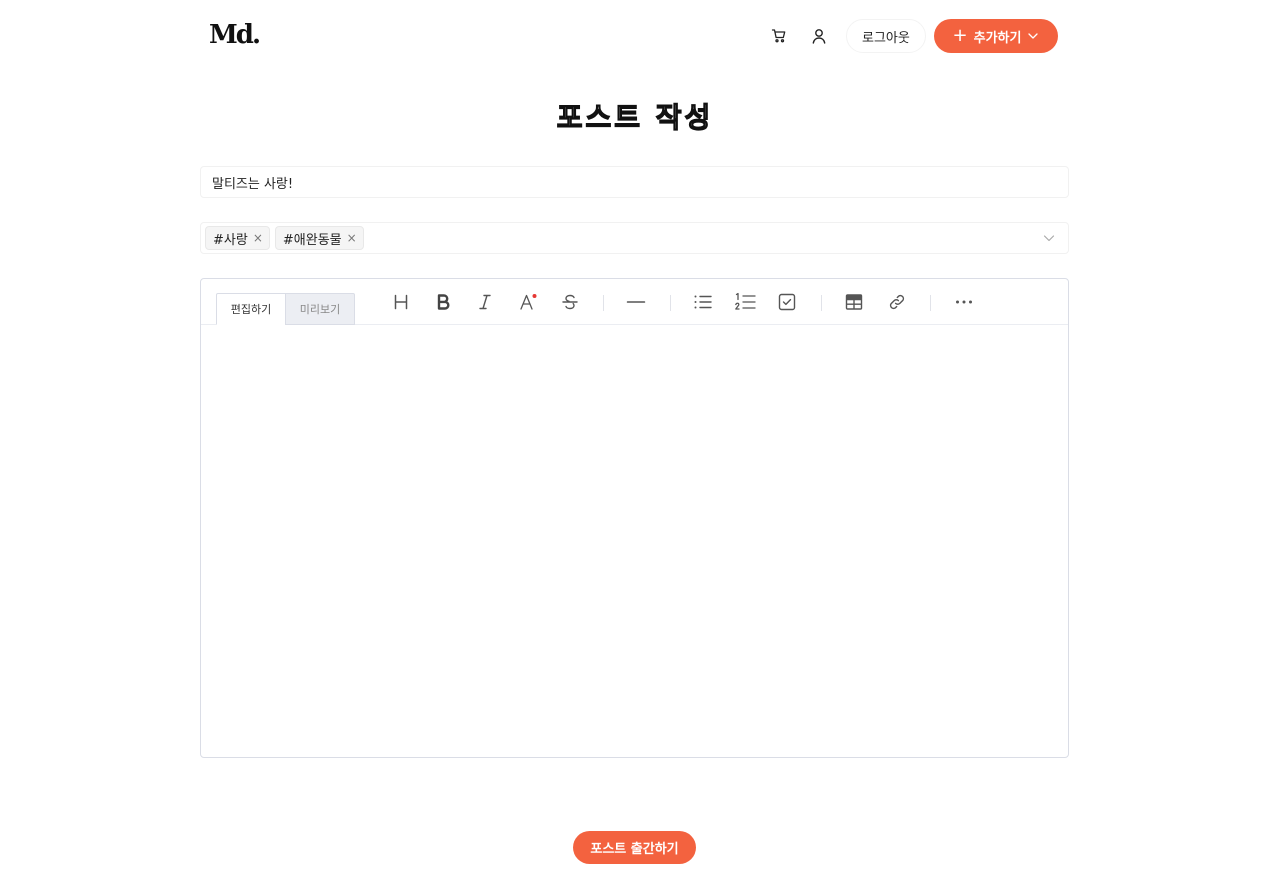 The height and width of the screenshot is (876, 1270). I want to click on user-icon, so click(819, 36).